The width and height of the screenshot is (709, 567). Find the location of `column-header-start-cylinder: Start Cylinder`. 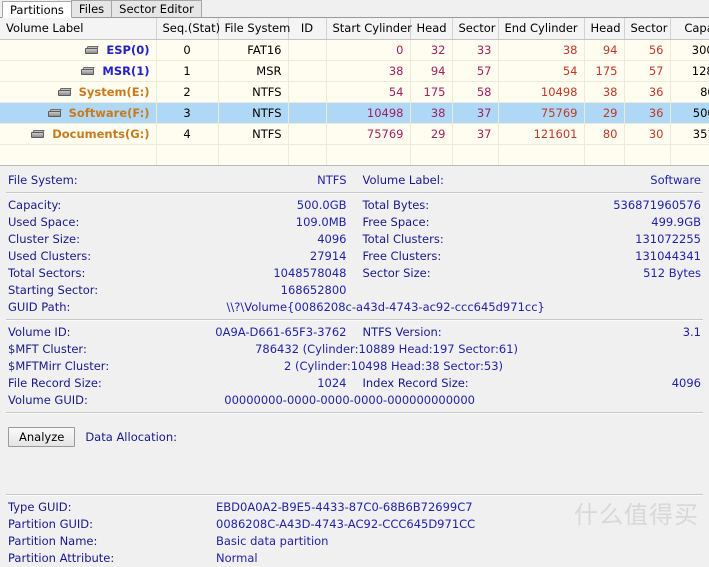

column-header-start-cylinder: Start Cylinder is located at coordinates (368, 28).